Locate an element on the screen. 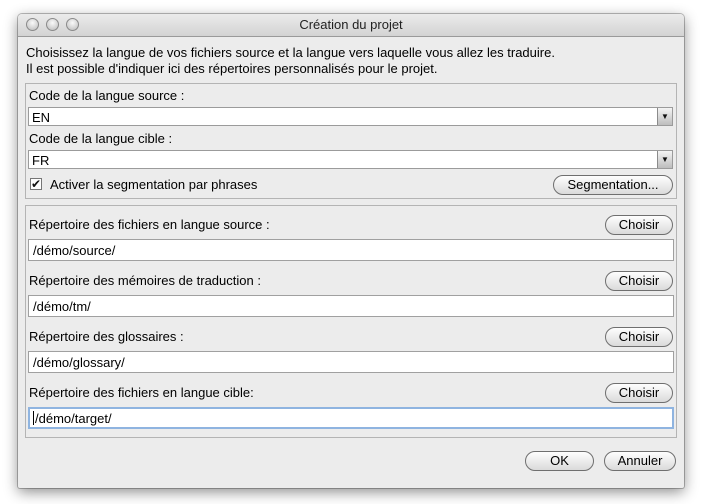  segmentation-checkbox: ✔ is located at coordinates (36, 184).